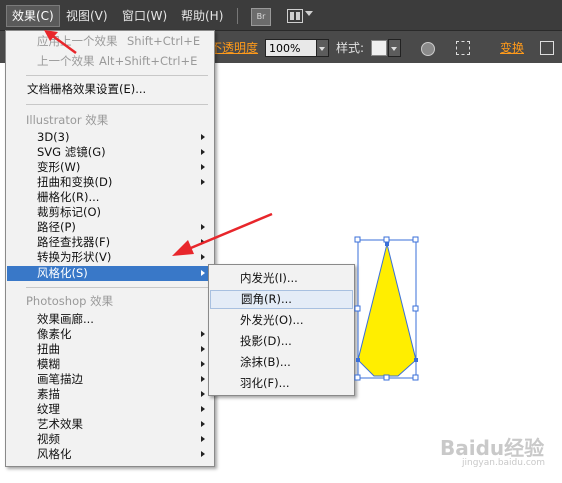 The width and height of the screenshot is (562, 483). I want to click on handle-bottom-right, so click(415, 377).